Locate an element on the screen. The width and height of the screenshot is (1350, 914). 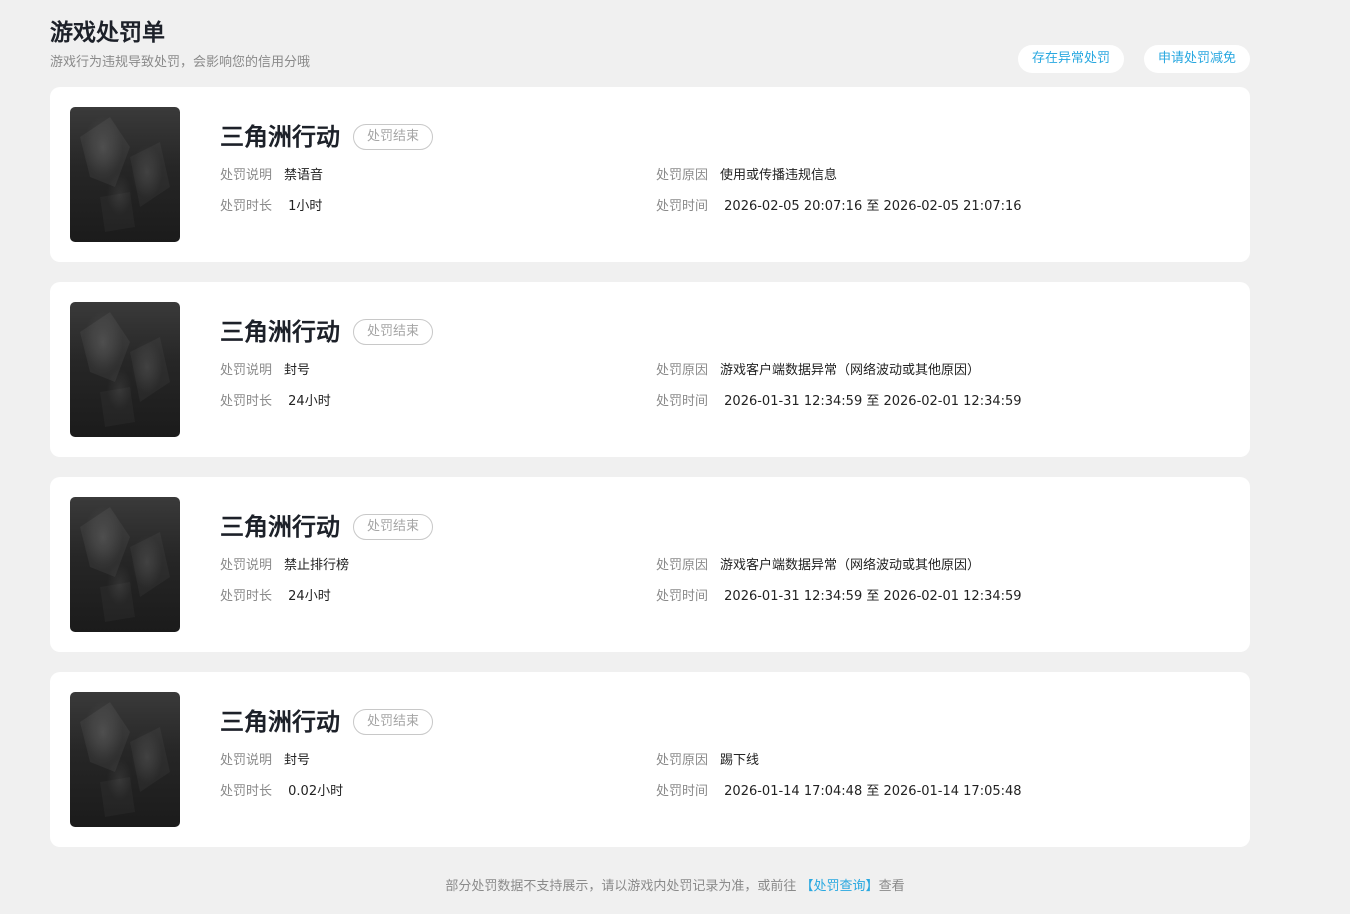
penalty-reason-value: 使用或传播违规信息 is located at coordinates (779, 175).